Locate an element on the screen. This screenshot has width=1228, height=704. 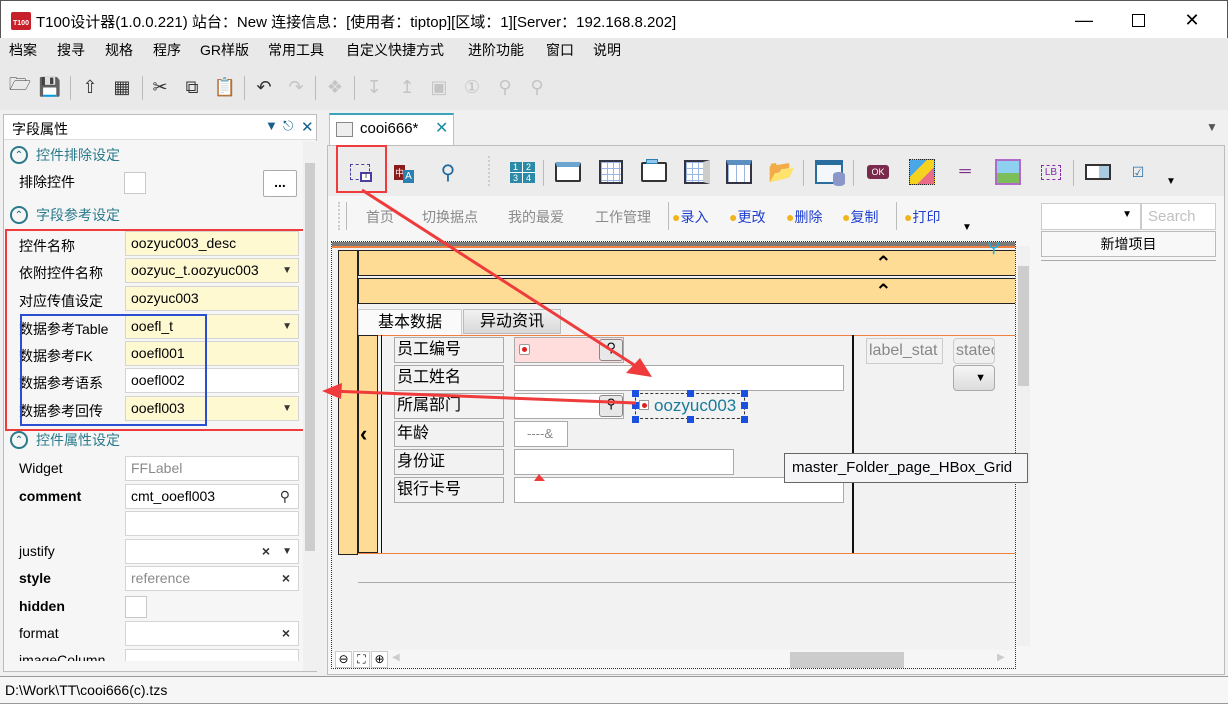
add-item-button: 新增项目 is located at coordinates (1128, 244).